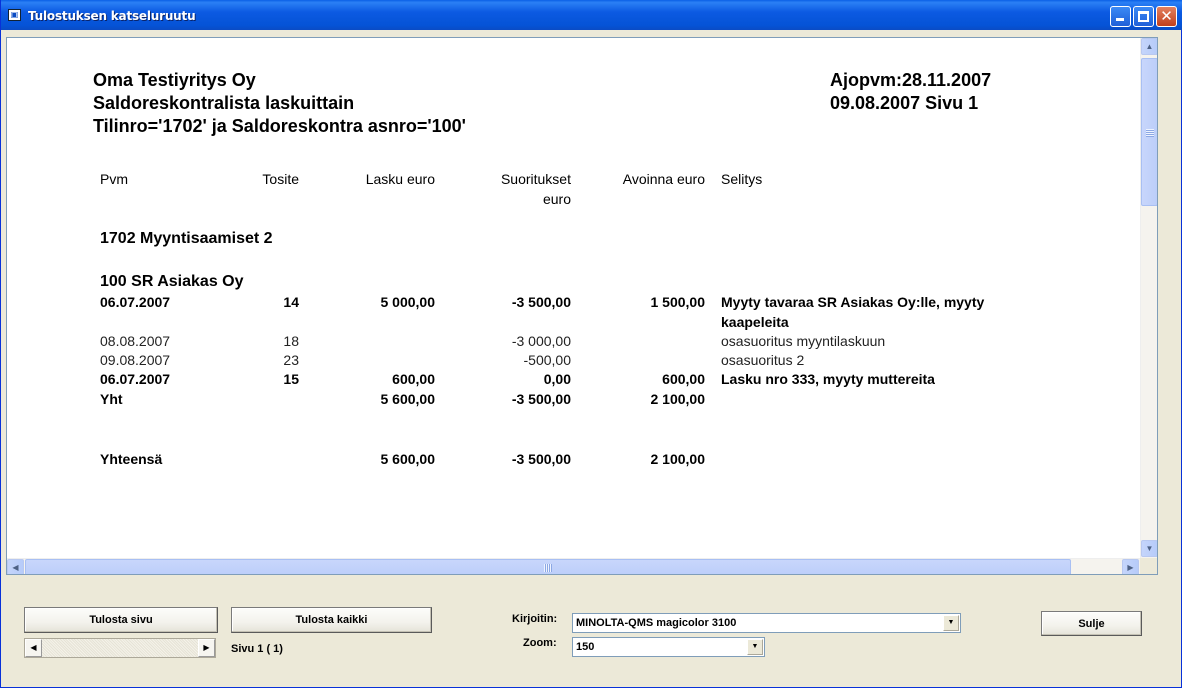 This screenshot has width=1182, height=688. Describe the element at coordinates (131, 459) in the screenshot. I see `total-label: Yhteensä` at that location.